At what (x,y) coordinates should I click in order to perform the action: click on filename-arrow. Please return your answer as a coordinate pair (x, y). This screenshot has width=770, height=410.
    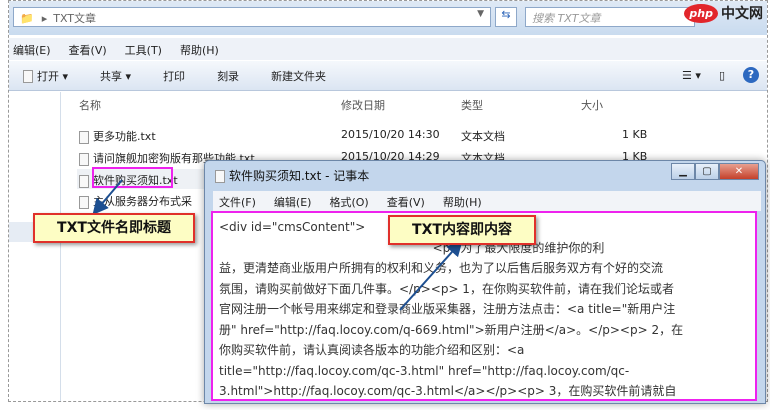
    Looking at the image, I should click on (107, 197).